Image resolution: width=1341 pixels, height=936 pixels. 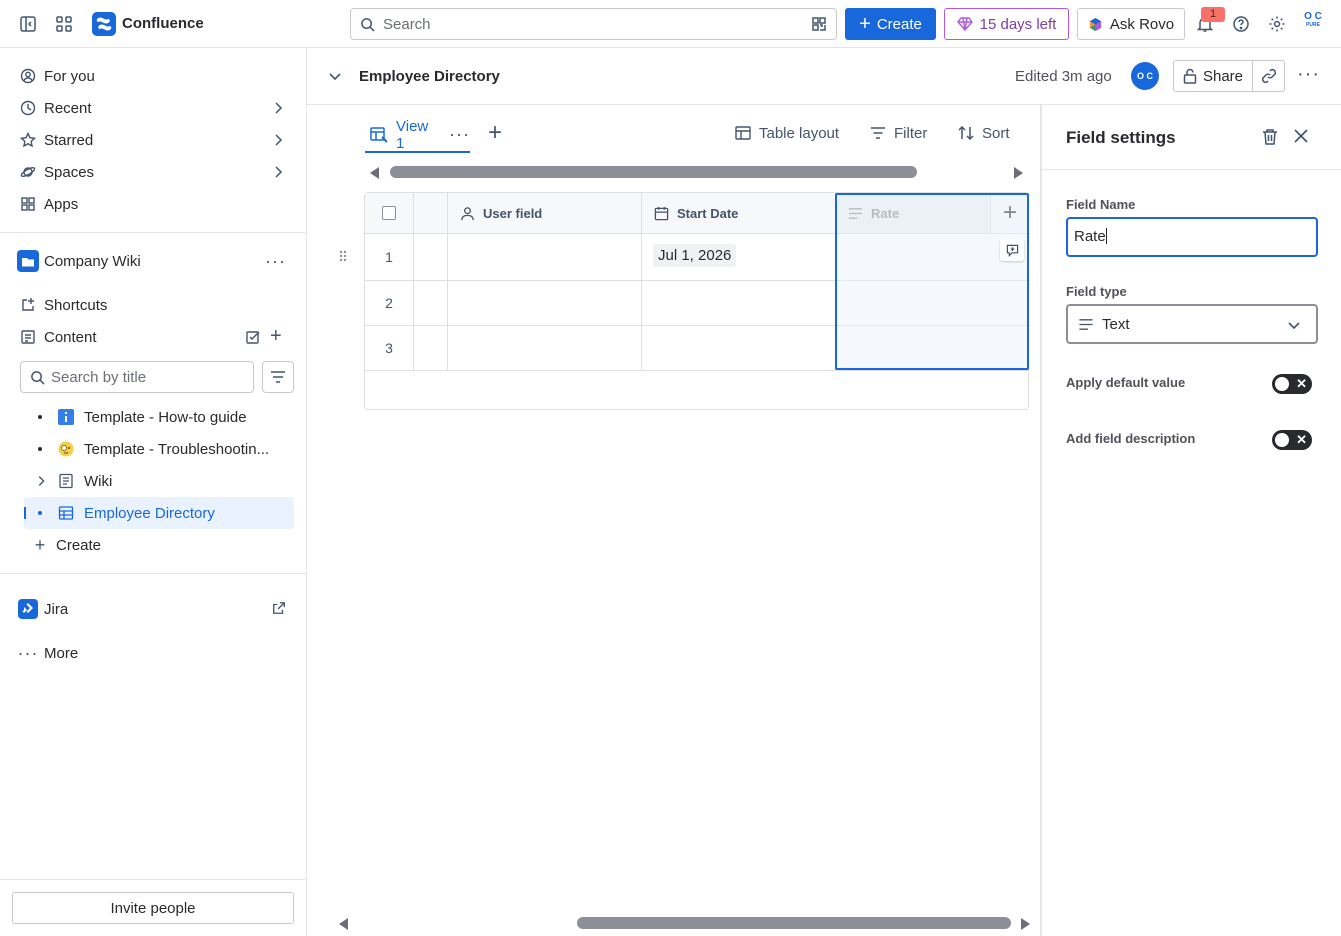 I want to click on text-cursor, so click(x=1106, y=236).